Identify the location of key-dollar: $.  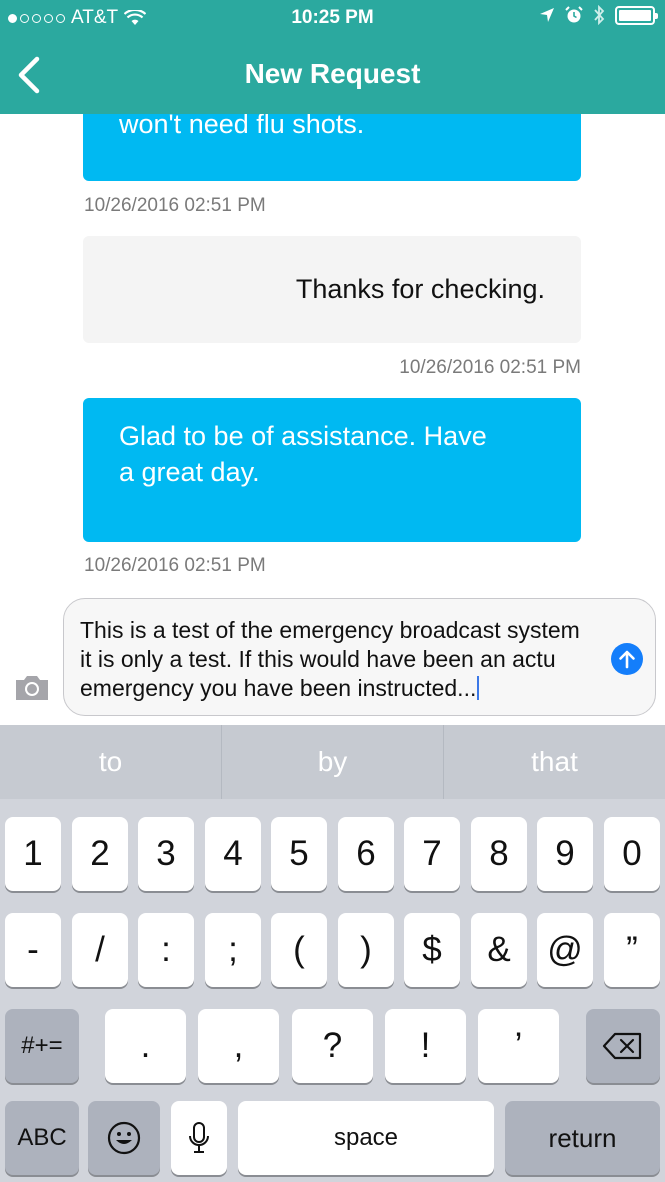
(432, 950).